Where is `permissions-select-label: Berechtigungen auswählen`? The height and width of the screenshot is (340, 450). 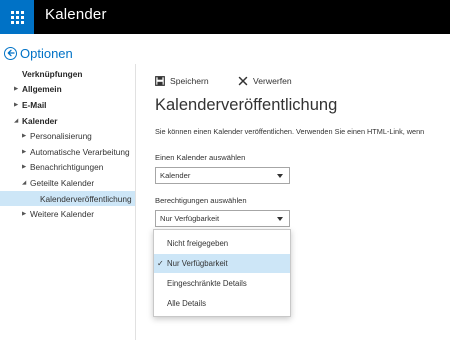 permissions-select-label: Berechtigungen auswählen is located at coordinates (201, 200).